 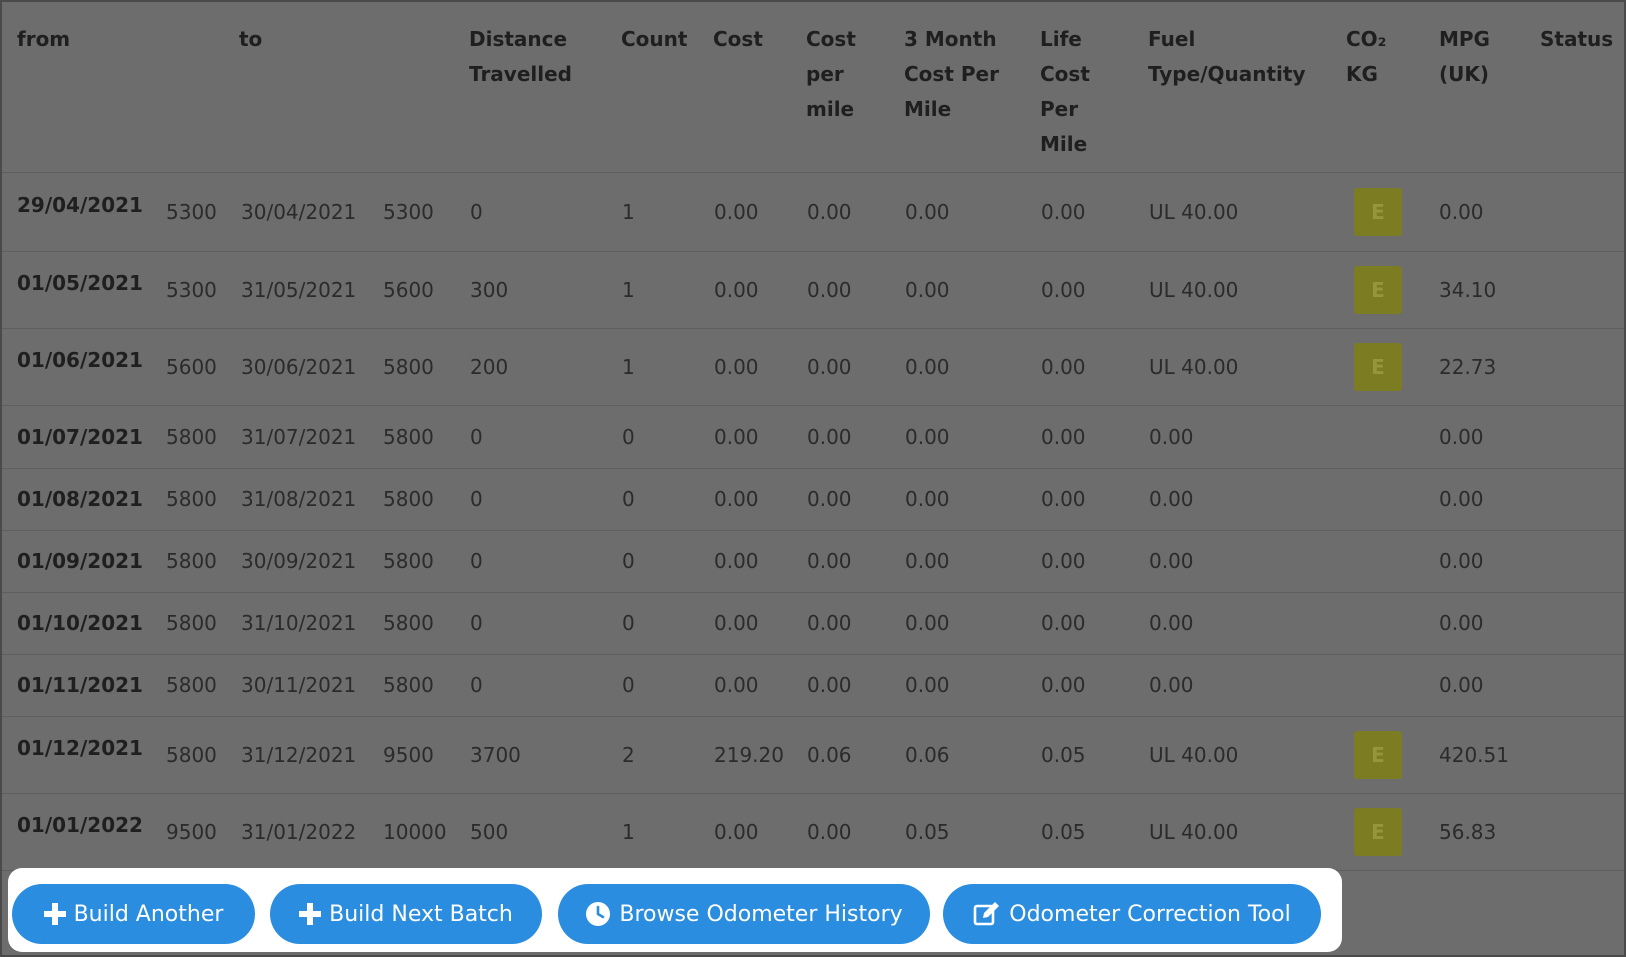 I want to click on from-odometer: 9500, so click(x=191, y=832).